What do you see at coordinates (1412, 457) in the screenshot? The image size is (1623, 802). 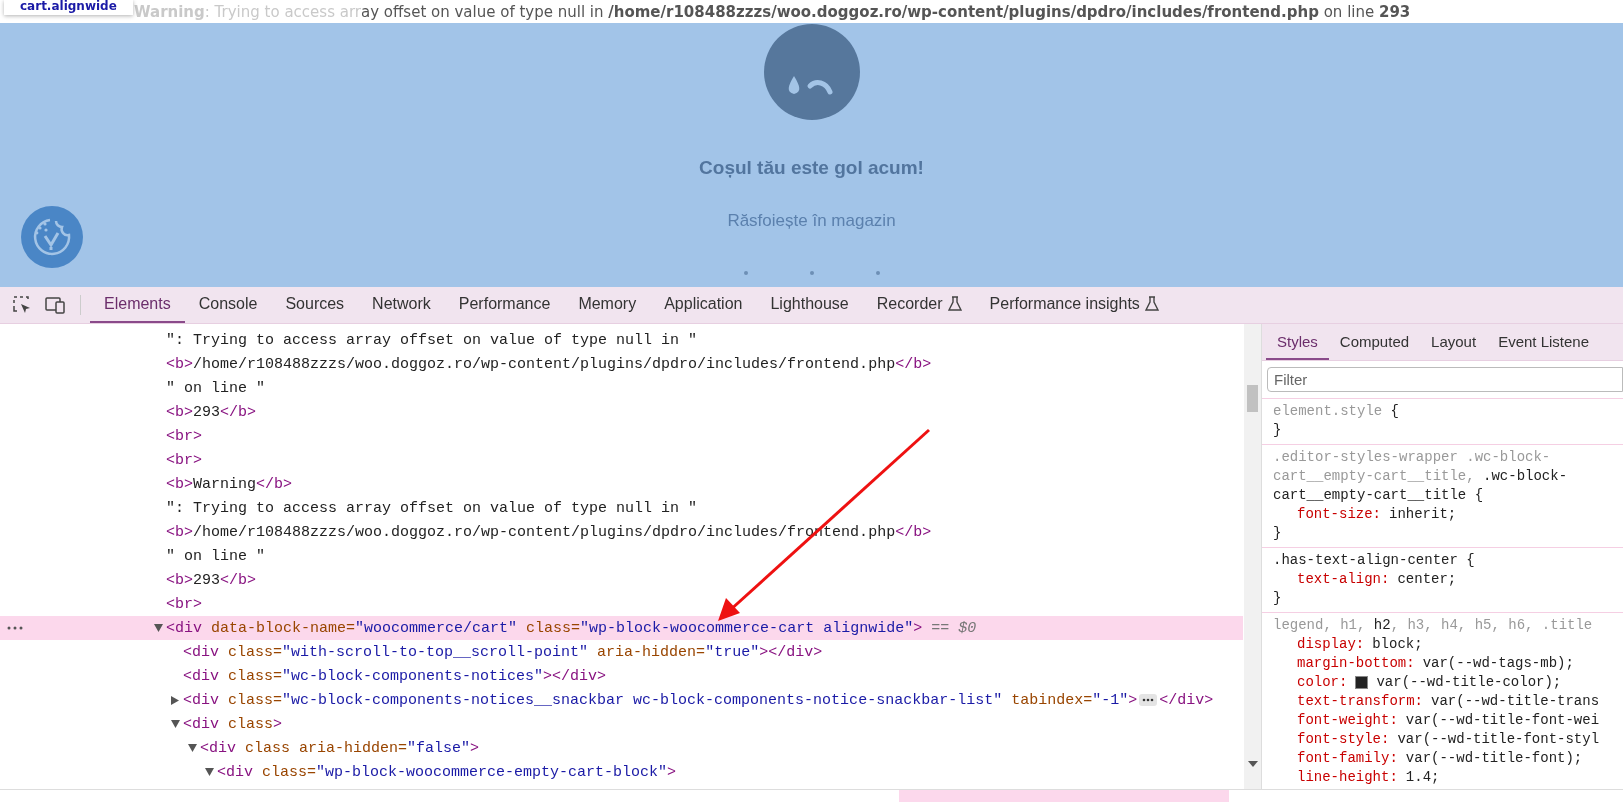 I see `css-selector: .editor-styles-wrapper .wc-block-` at bounding box center [1412, 457].